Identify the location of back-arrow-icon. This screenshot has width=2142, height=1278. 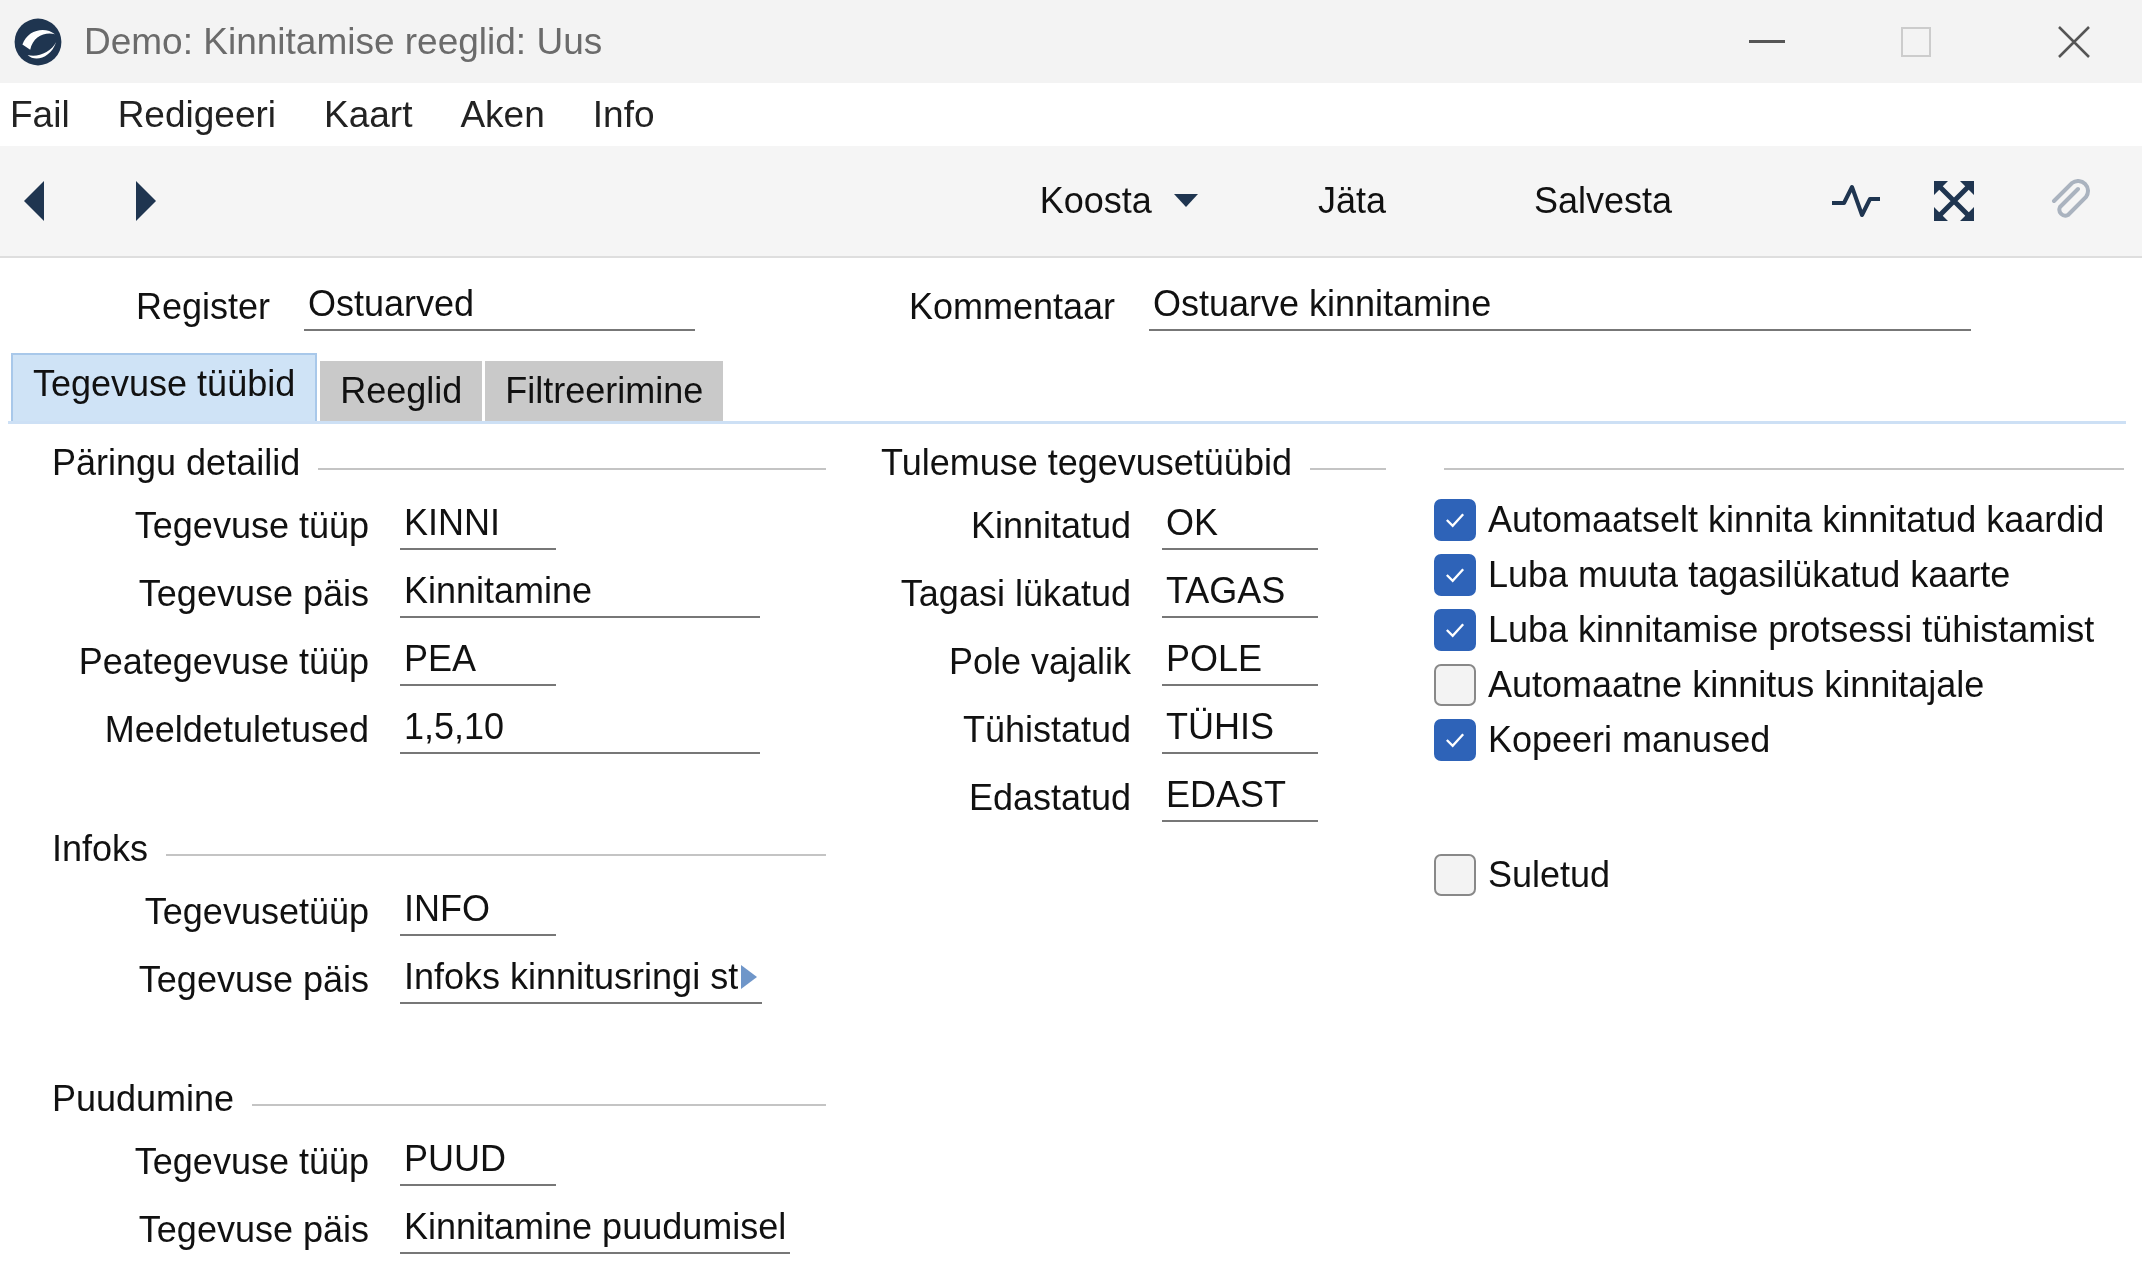
(34, 201).